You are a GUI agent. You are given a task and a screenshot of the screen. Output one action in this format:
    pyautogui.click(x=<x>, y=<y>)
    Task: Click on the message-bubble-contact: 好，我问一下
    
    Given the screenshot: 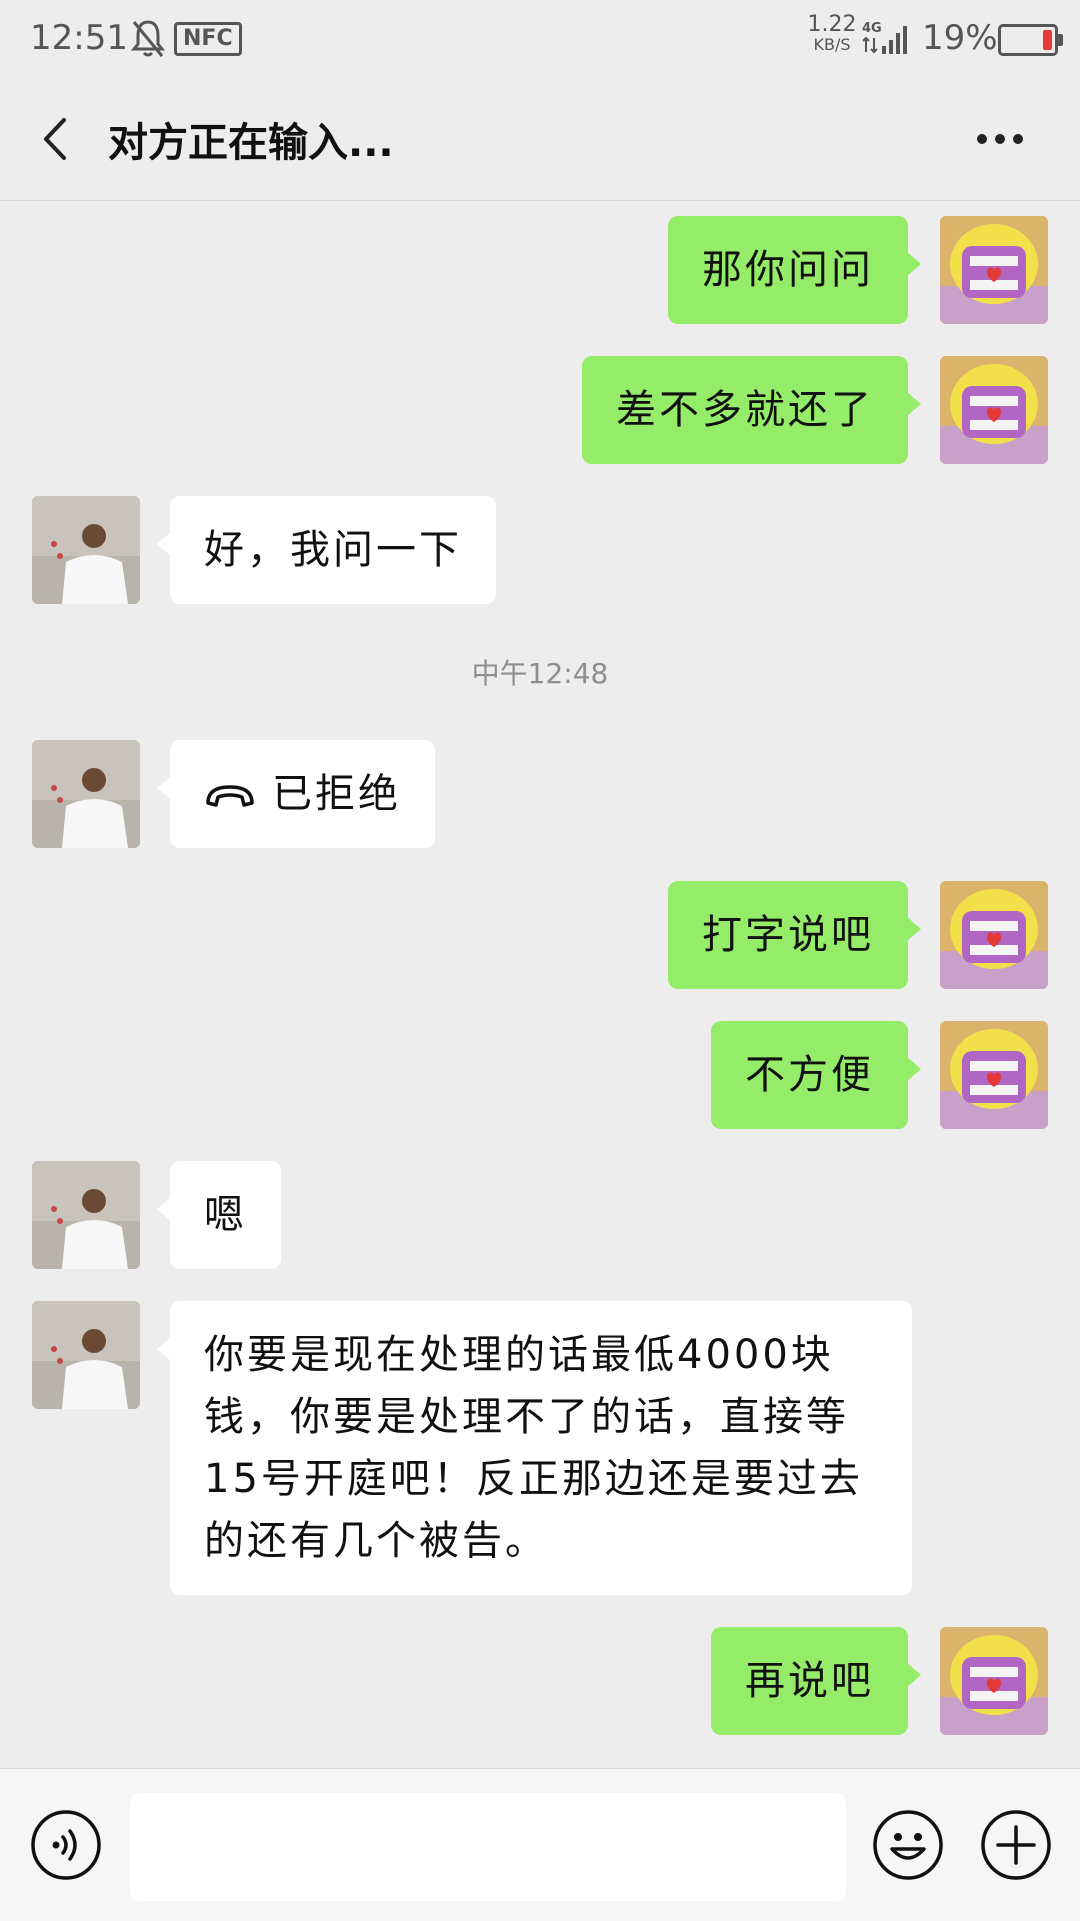 What is the action you would take?
    pyautogui.click(x=326, y=550)
    